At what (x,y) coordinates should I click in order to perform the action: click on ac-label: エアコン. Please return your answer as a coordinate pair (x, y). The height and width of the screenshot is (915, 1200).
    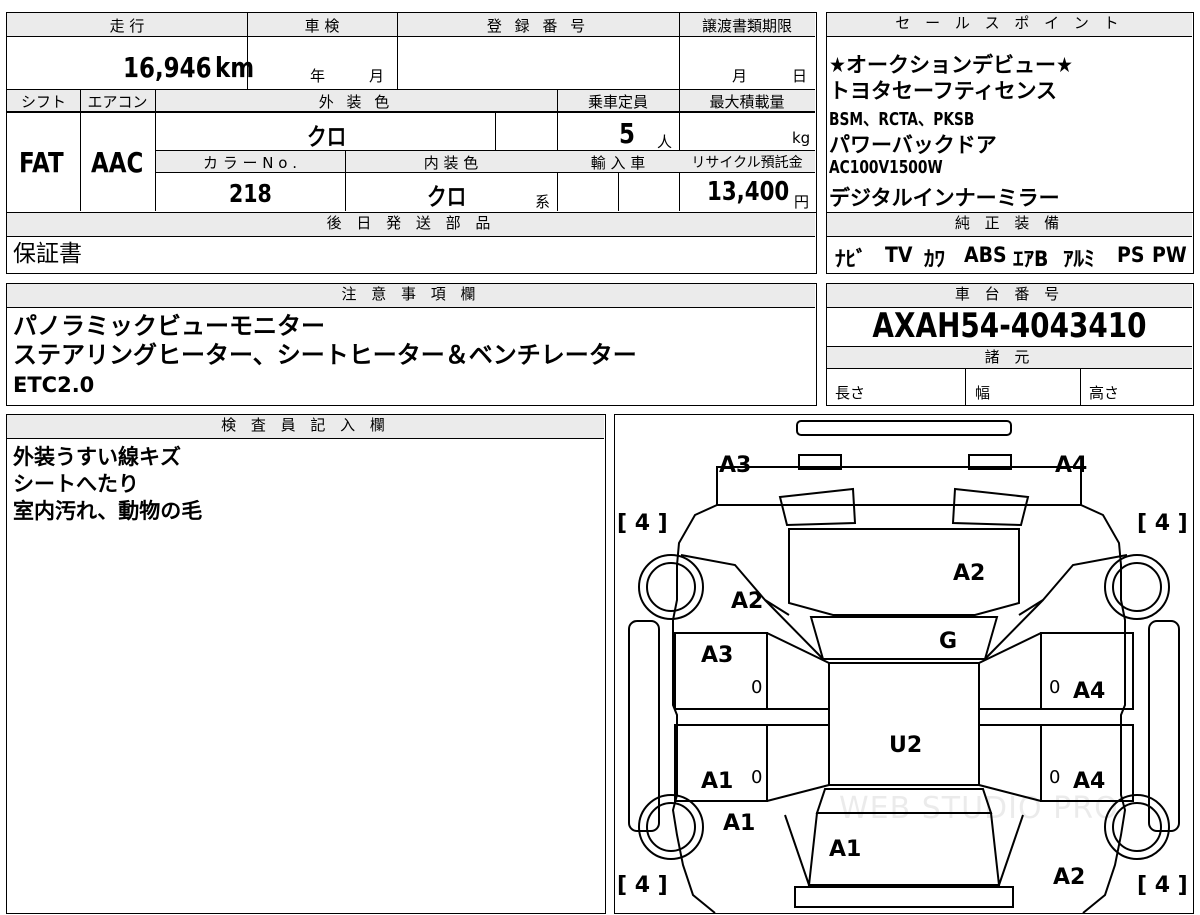
    Looking at the image, I should click on (117, 102).